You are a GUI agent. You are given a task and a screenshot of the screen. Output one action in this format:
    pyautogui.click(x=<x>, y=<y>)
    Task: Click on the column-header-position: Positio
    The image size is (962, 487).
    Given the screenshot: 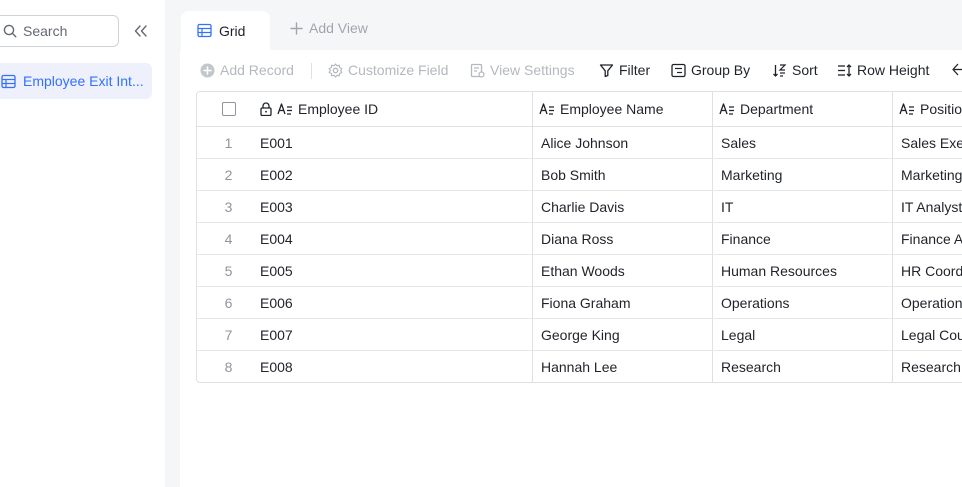 What is the action you would take?
    pyautogui.click(x=927, y=109)
    